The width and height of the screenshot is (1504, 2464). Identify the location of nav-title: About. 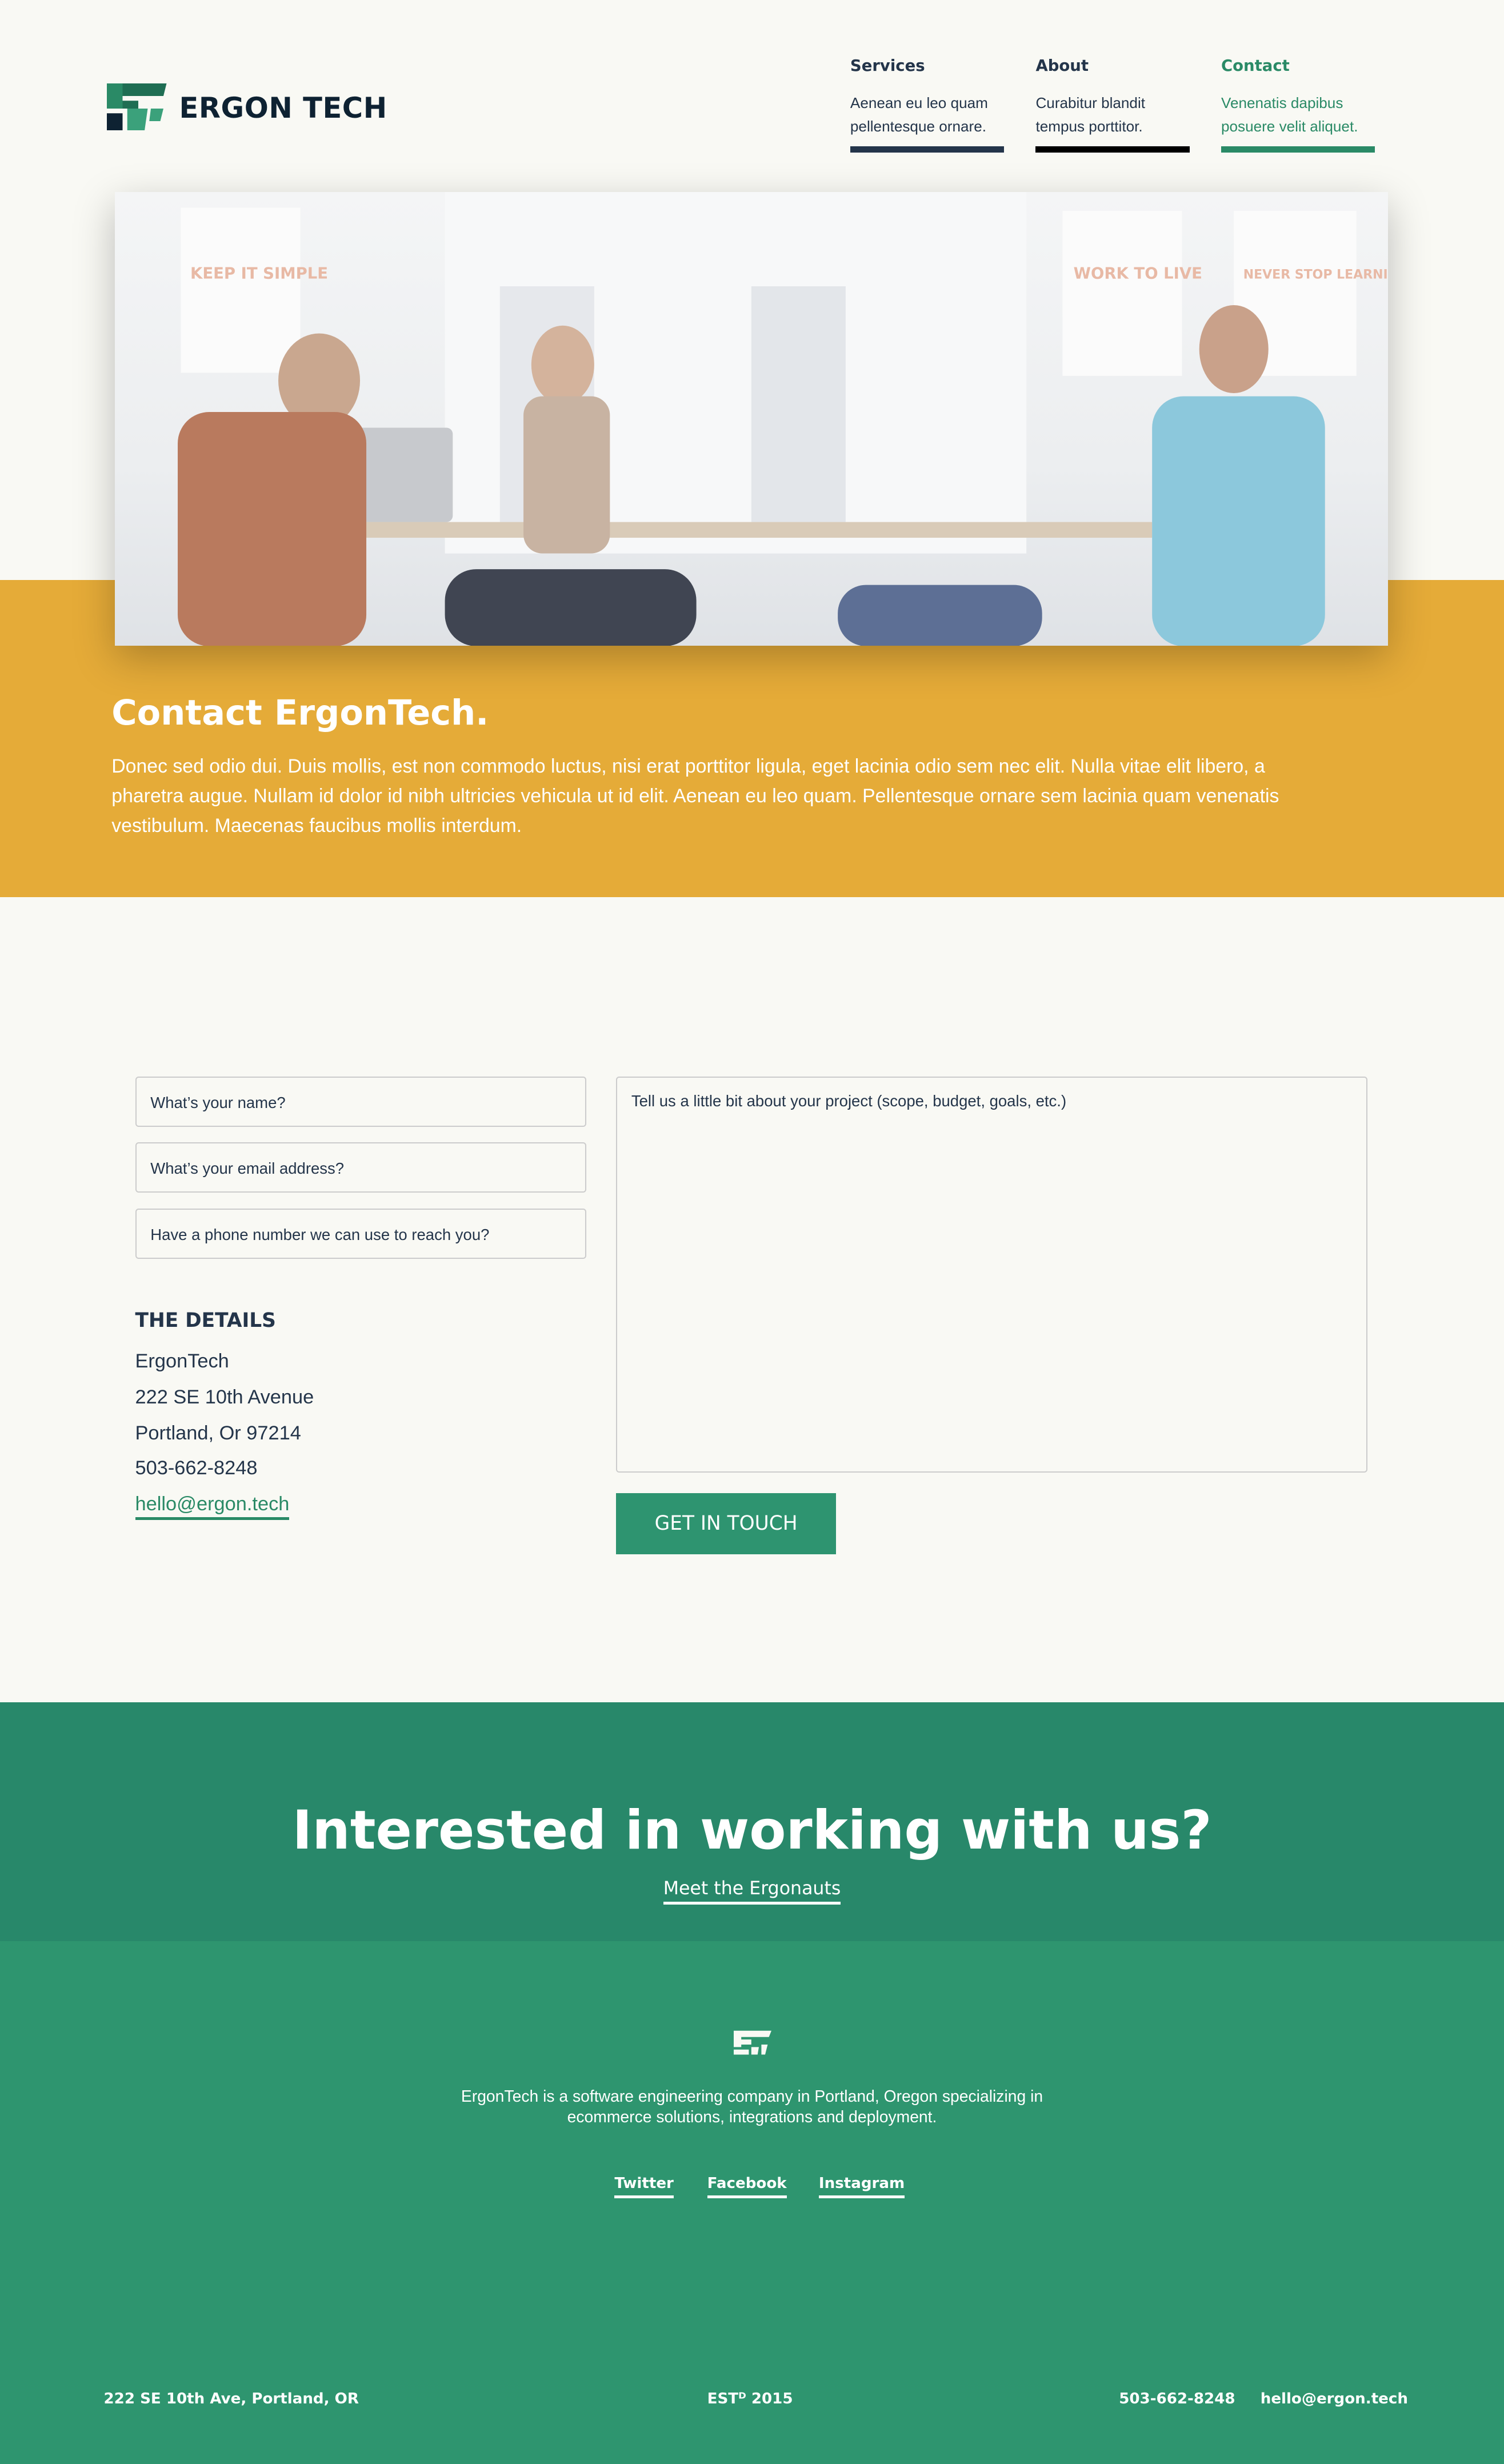
(1112, 74).